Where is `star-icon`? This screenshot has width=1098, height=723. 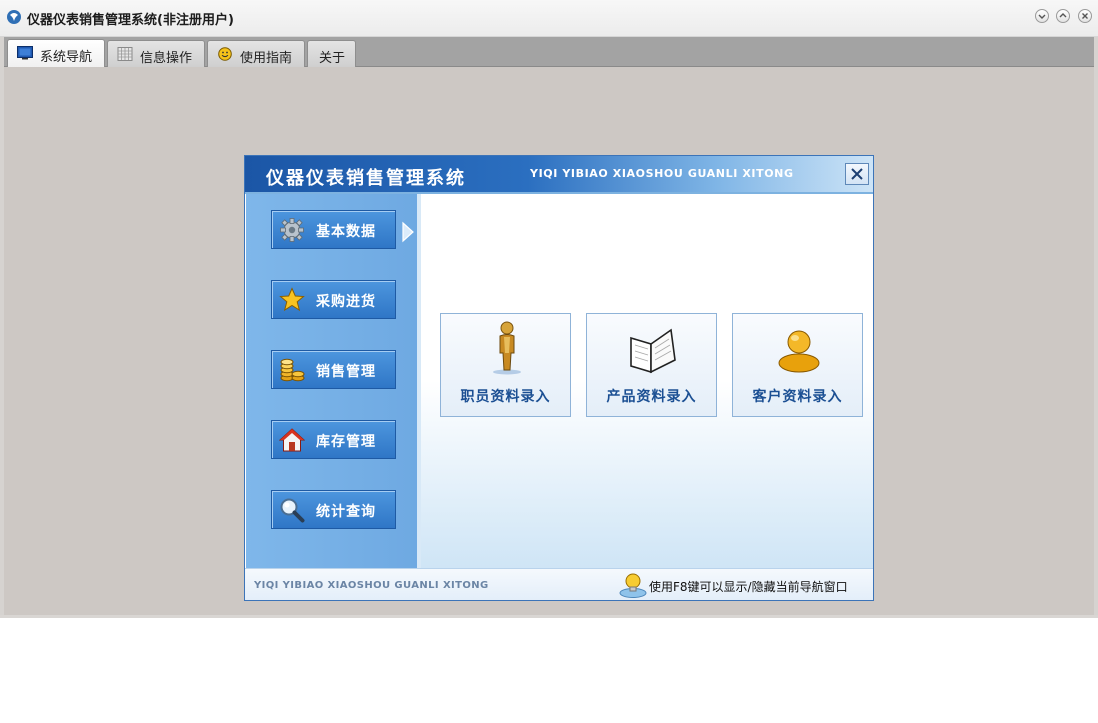 star-icon is located at coordinates (292, 299).